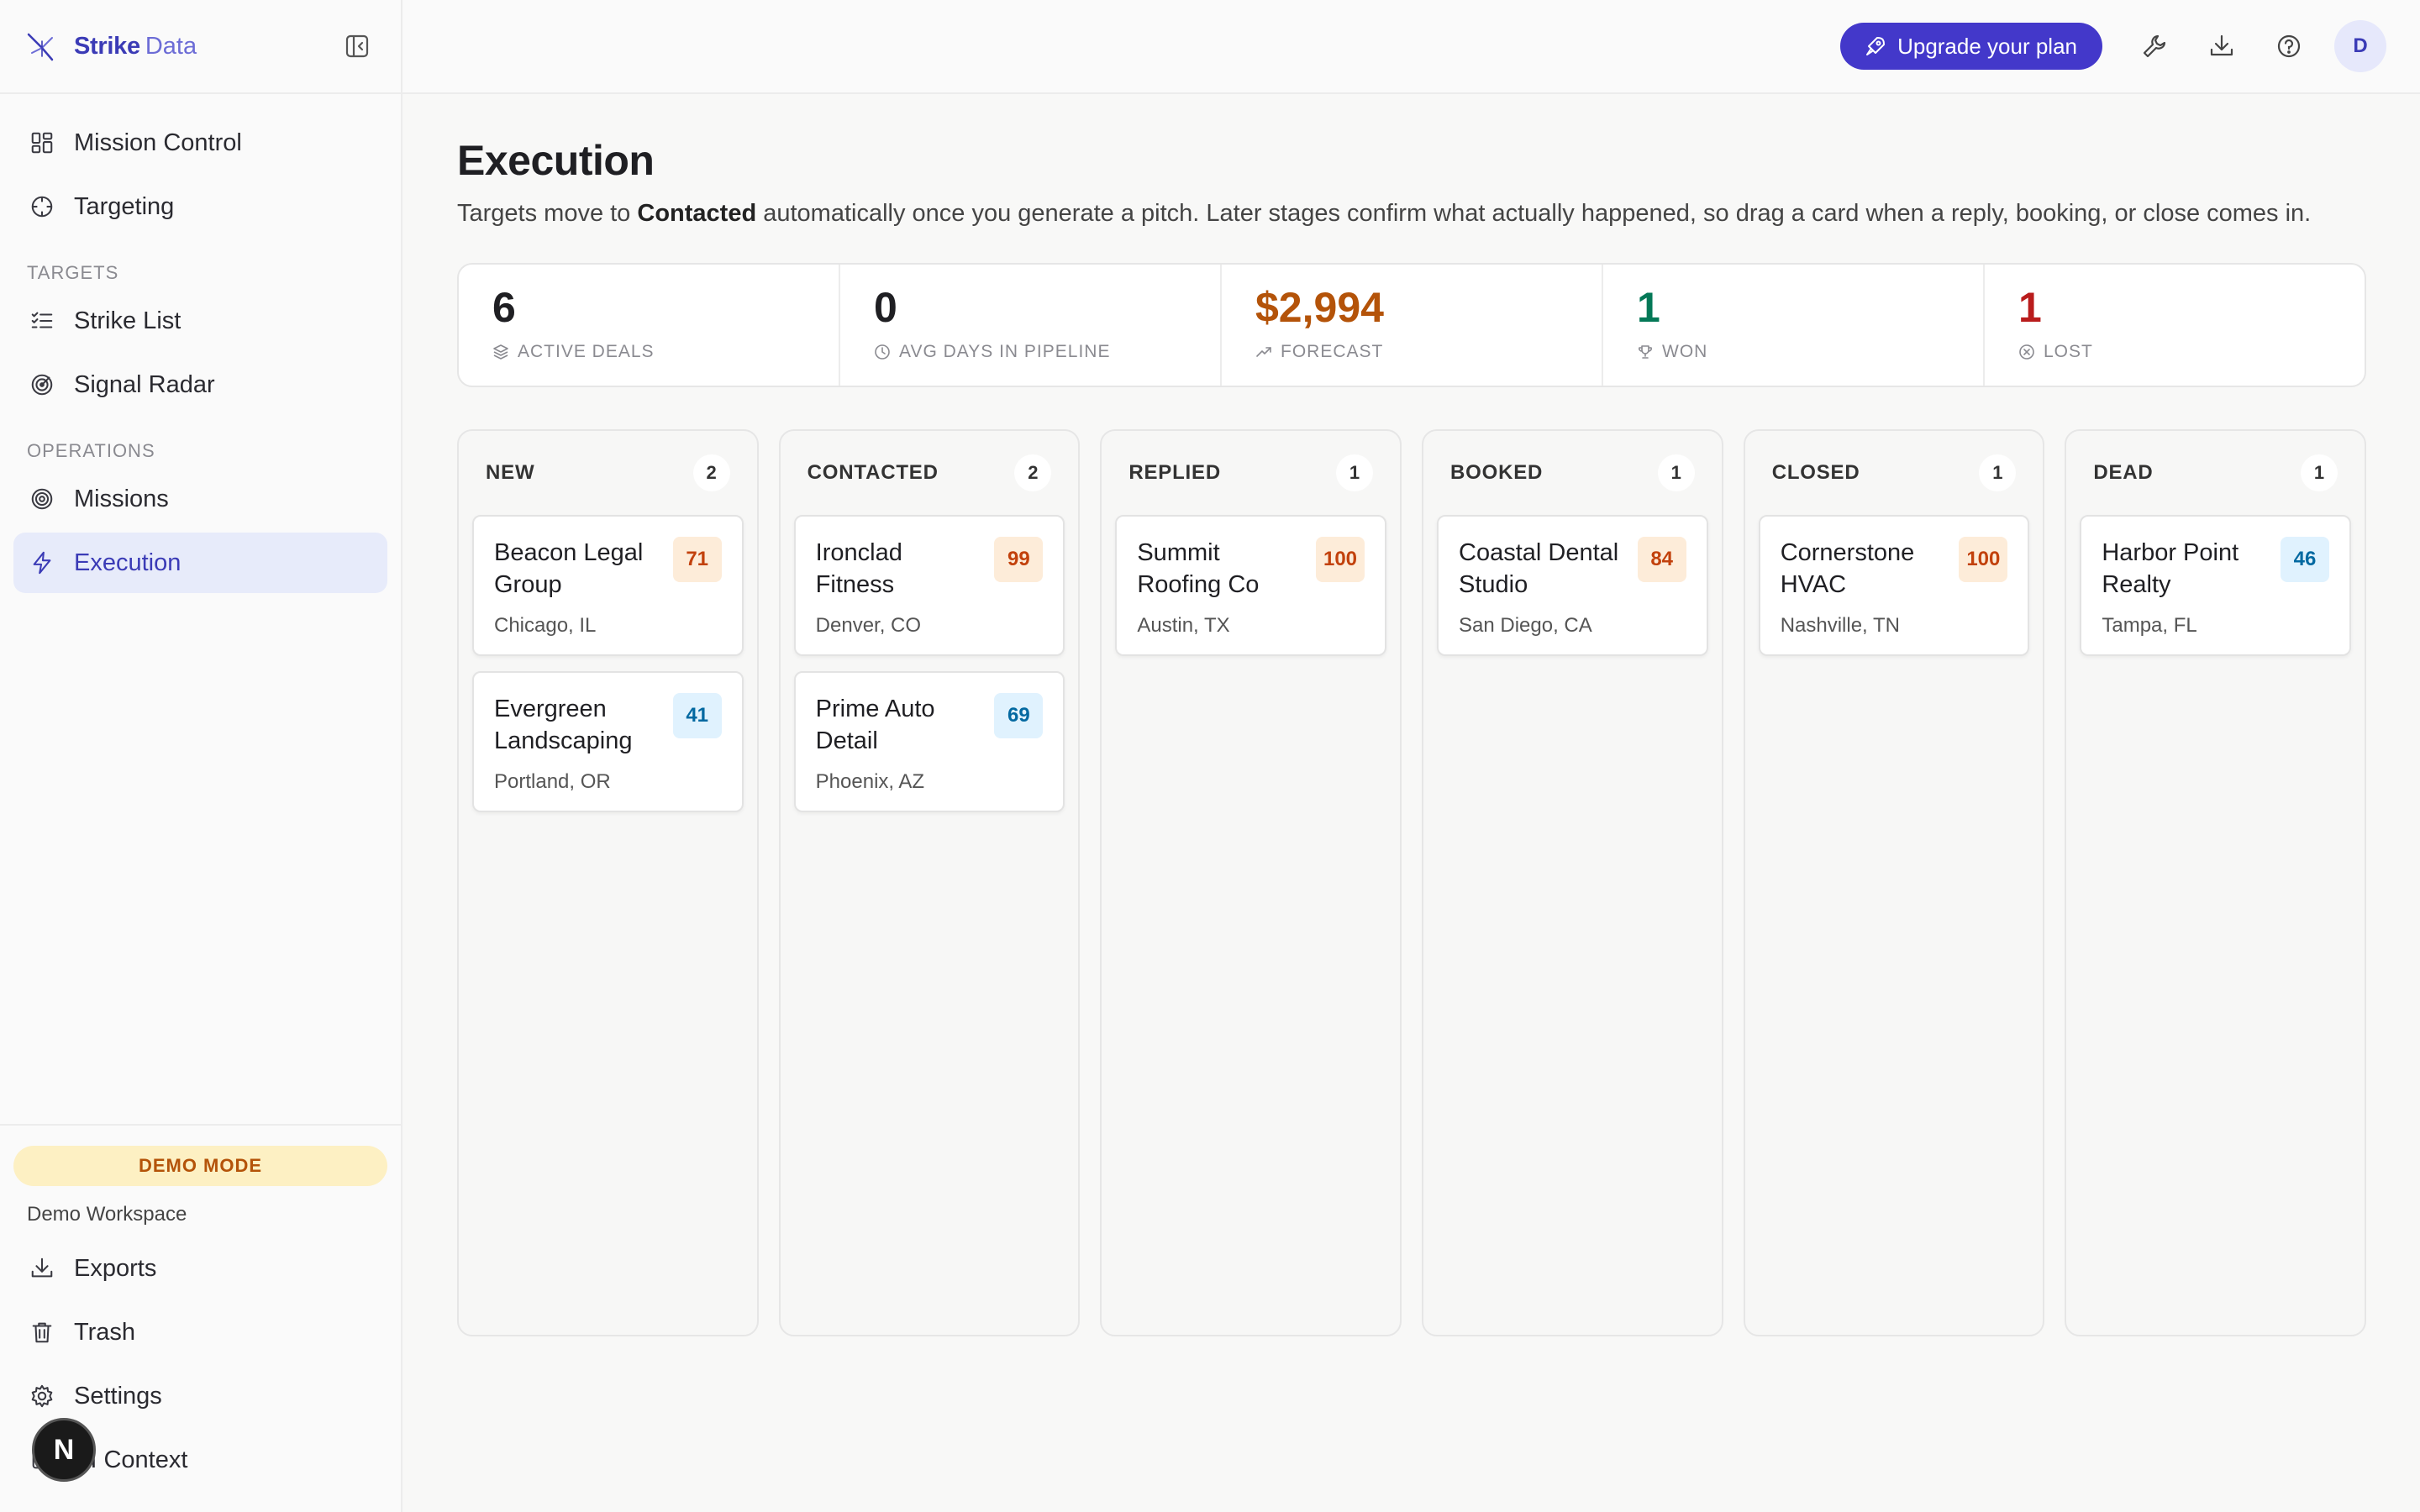 This screenshot has width=2420, height=1512. I want to click on score-badge: 71, so click(697, 559).